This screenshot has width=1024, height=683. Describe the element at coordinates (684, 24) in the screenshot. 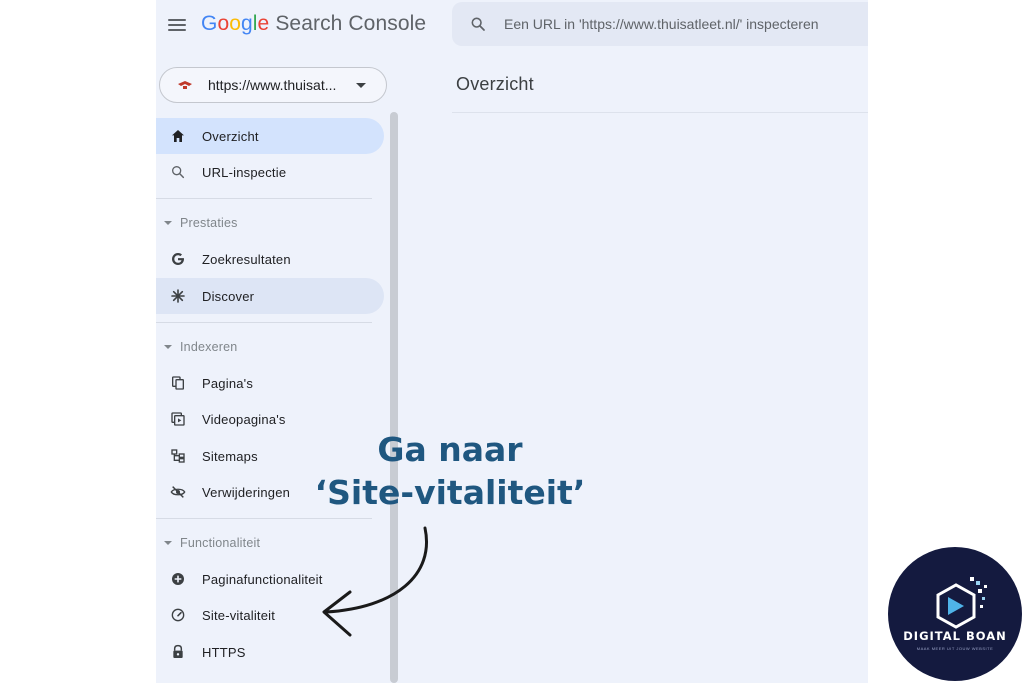

I see `url-inspect-input` at that location.